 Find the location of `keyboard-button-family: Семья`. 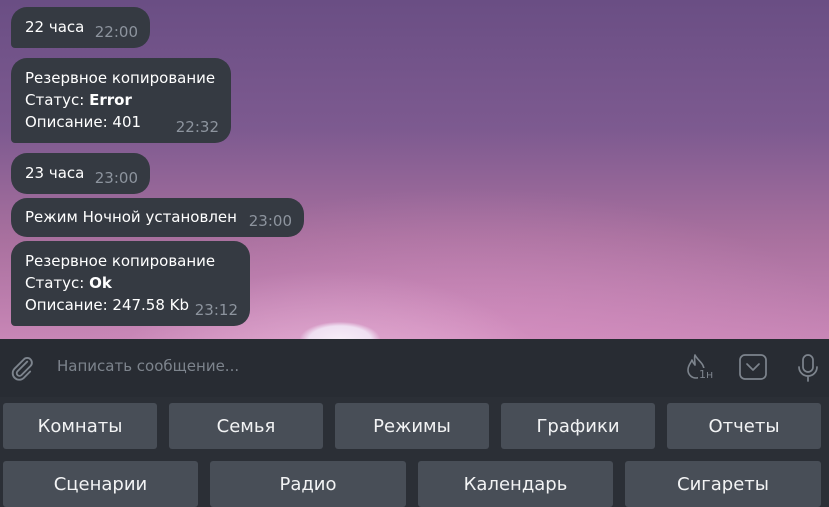

keyboard-button-family: Семья is located at coordinates (246, 426).